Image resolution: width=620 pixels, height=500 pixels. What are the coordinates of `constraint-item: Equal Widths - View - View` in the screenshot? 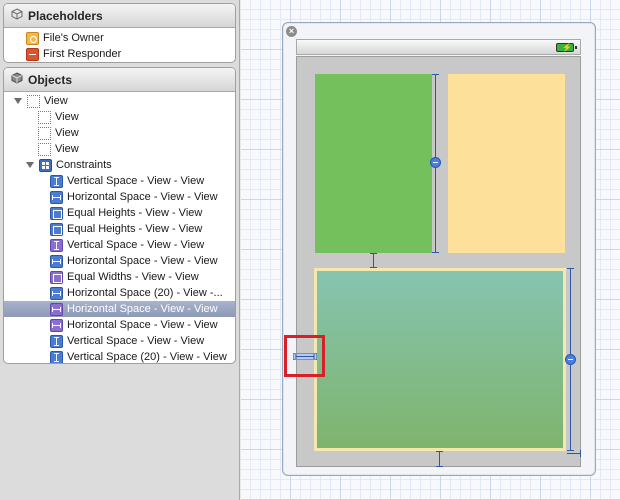 It's located at (119, 277).